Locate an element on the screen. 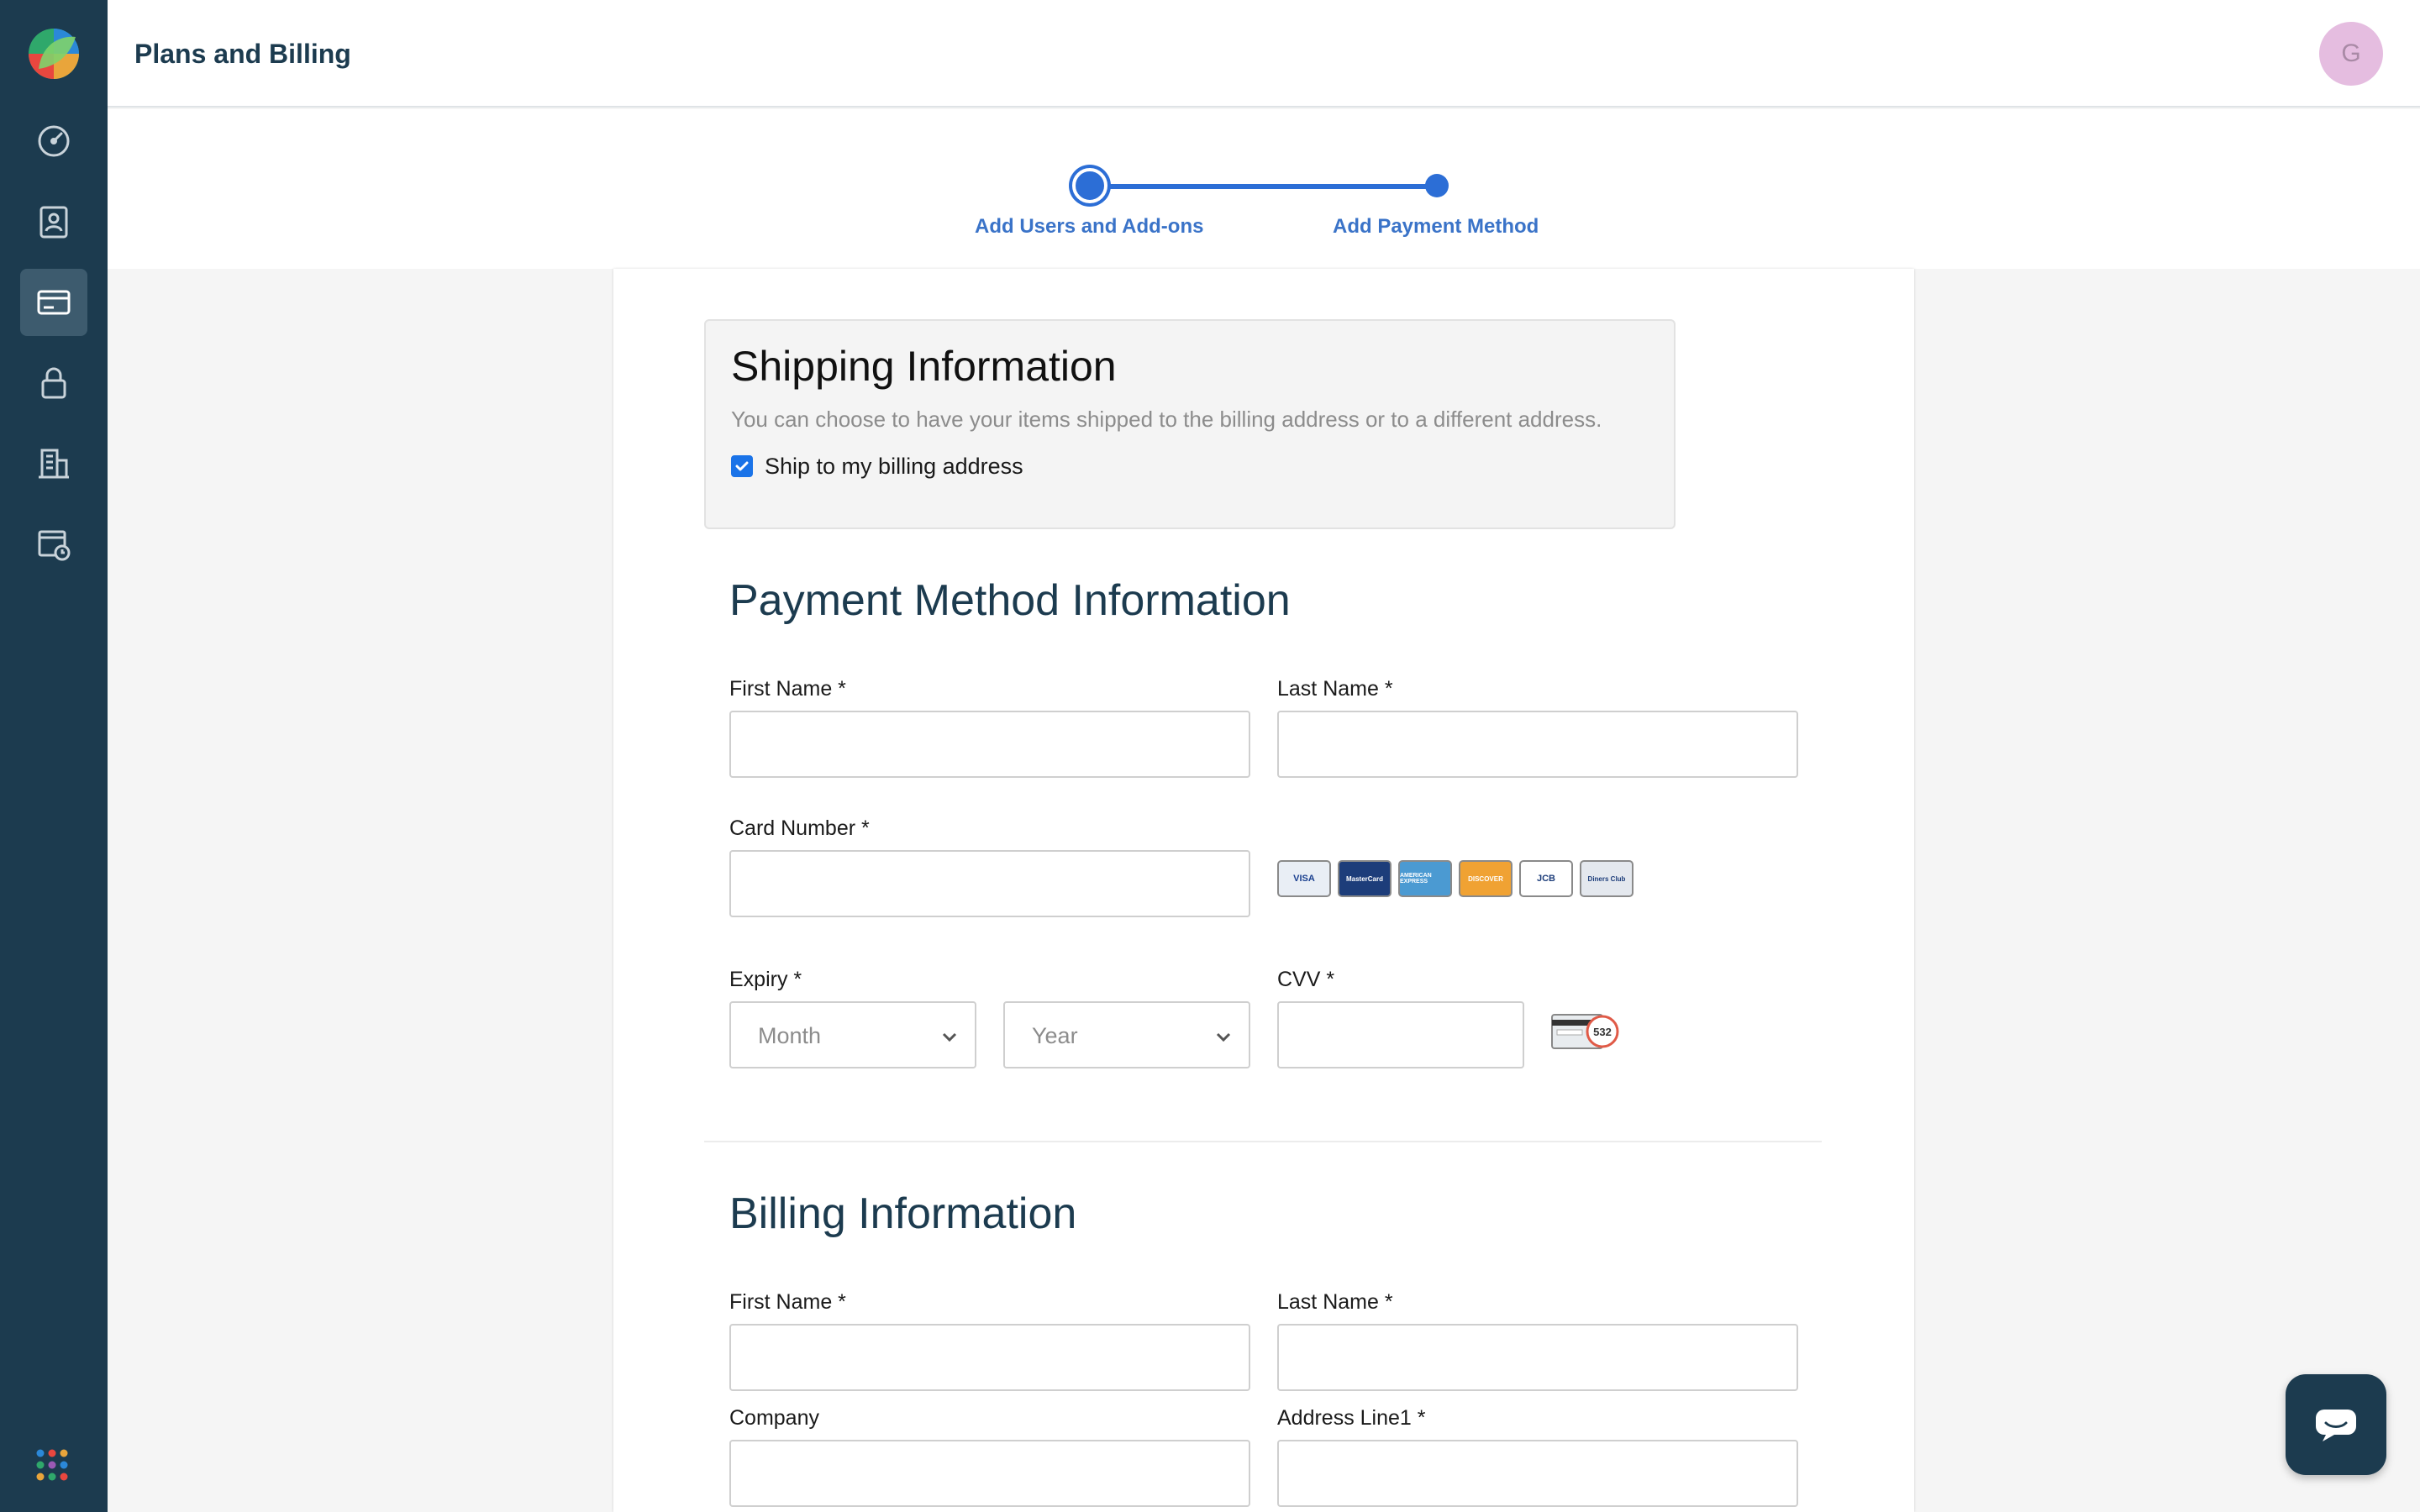 The image size is (2420, 1512). avatar: G is located at coordinates (2351, 54).